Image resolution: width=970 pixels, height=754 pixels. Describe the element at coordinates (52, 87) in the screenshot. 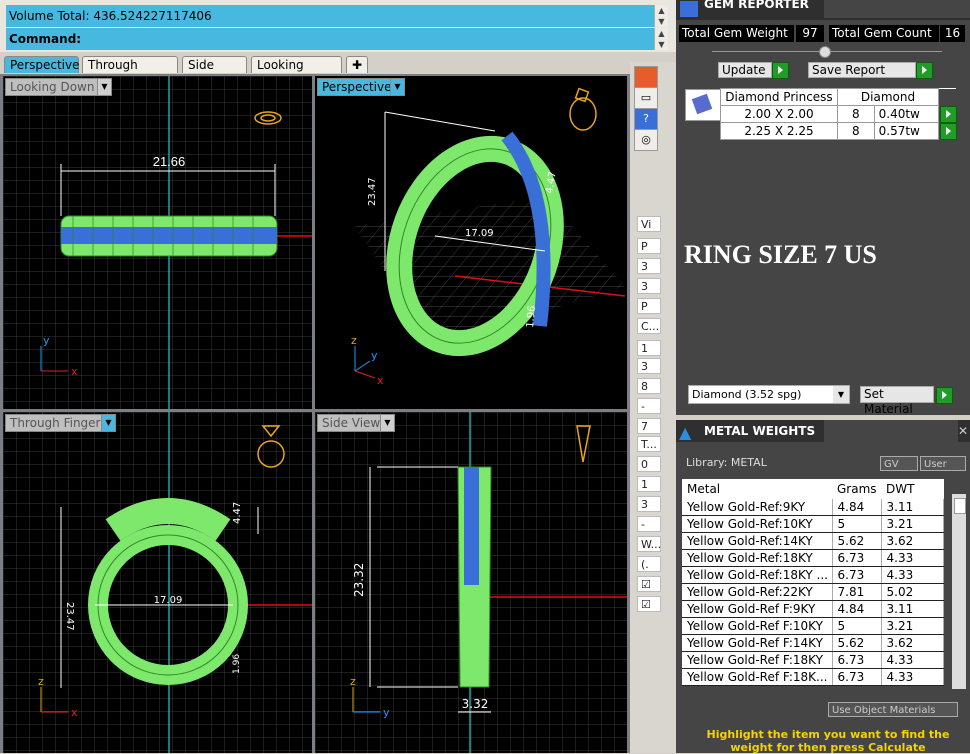

I see `viewport-label-looking-down: Looking Down` at that location.